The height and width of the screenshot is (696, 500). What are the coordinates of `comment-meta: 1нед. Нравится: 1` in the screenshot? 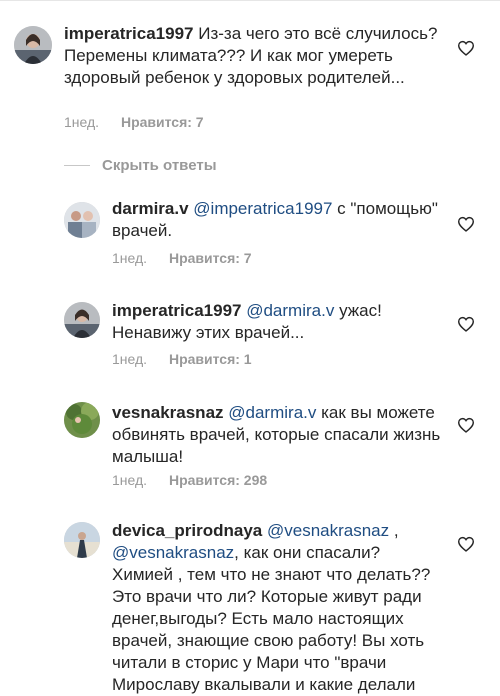 It's located at (182, 359).